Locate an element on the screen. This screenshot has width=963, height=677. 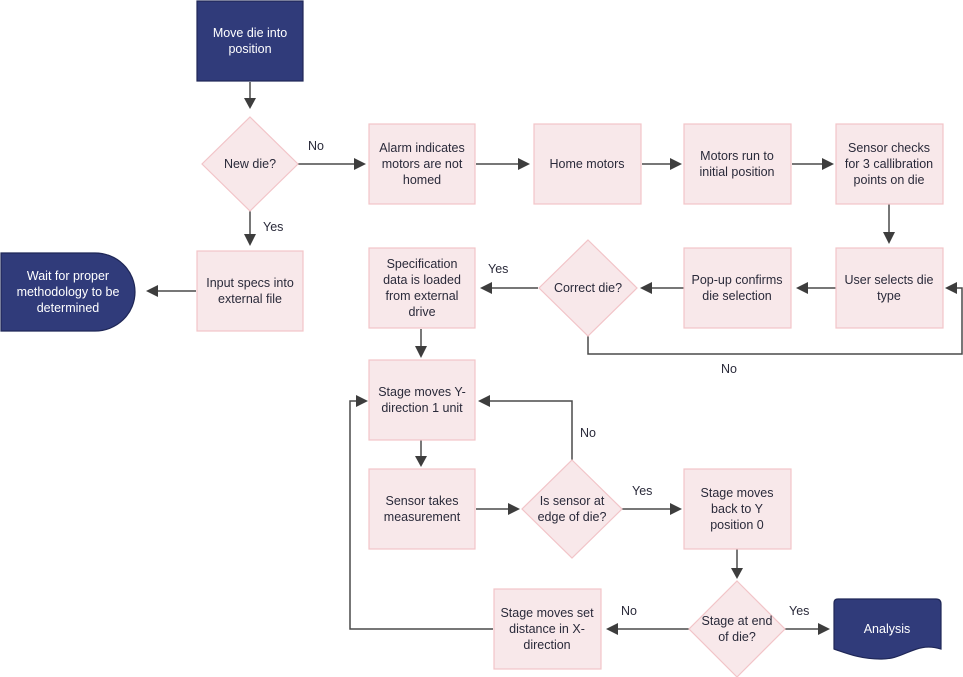
edge-edge-no is located at coordinates (530, 430).